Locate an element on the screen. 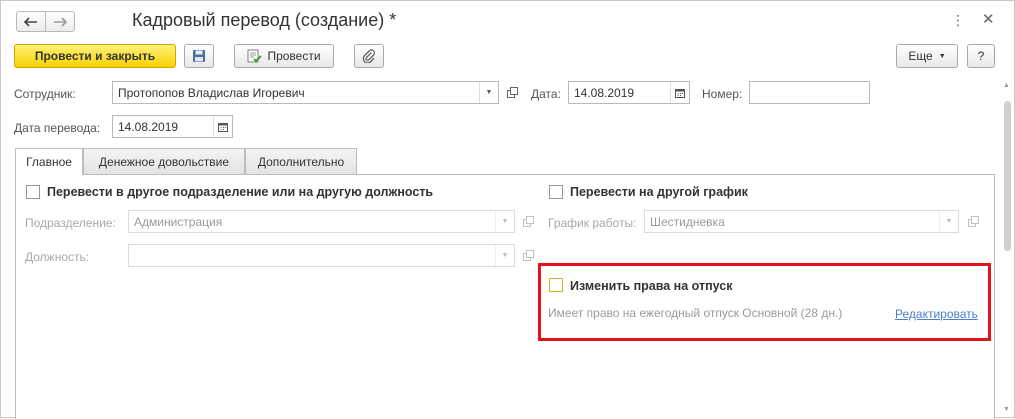 The width and height of the screenshot is (1015, 419). transfer-schedule-label: Перевести на другой график is located at coordinates (659, 192).